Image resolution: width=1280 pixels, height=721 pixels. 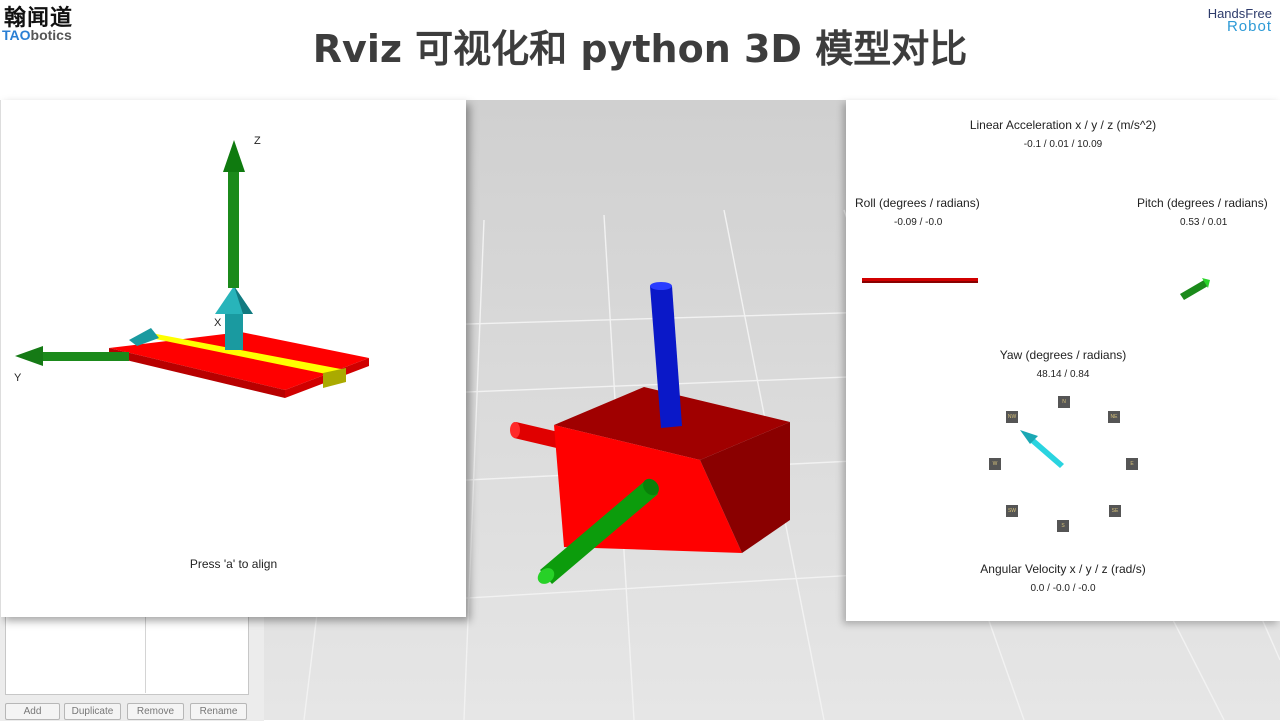 I want to click on add-button: Add, so click(x=32, y=711).